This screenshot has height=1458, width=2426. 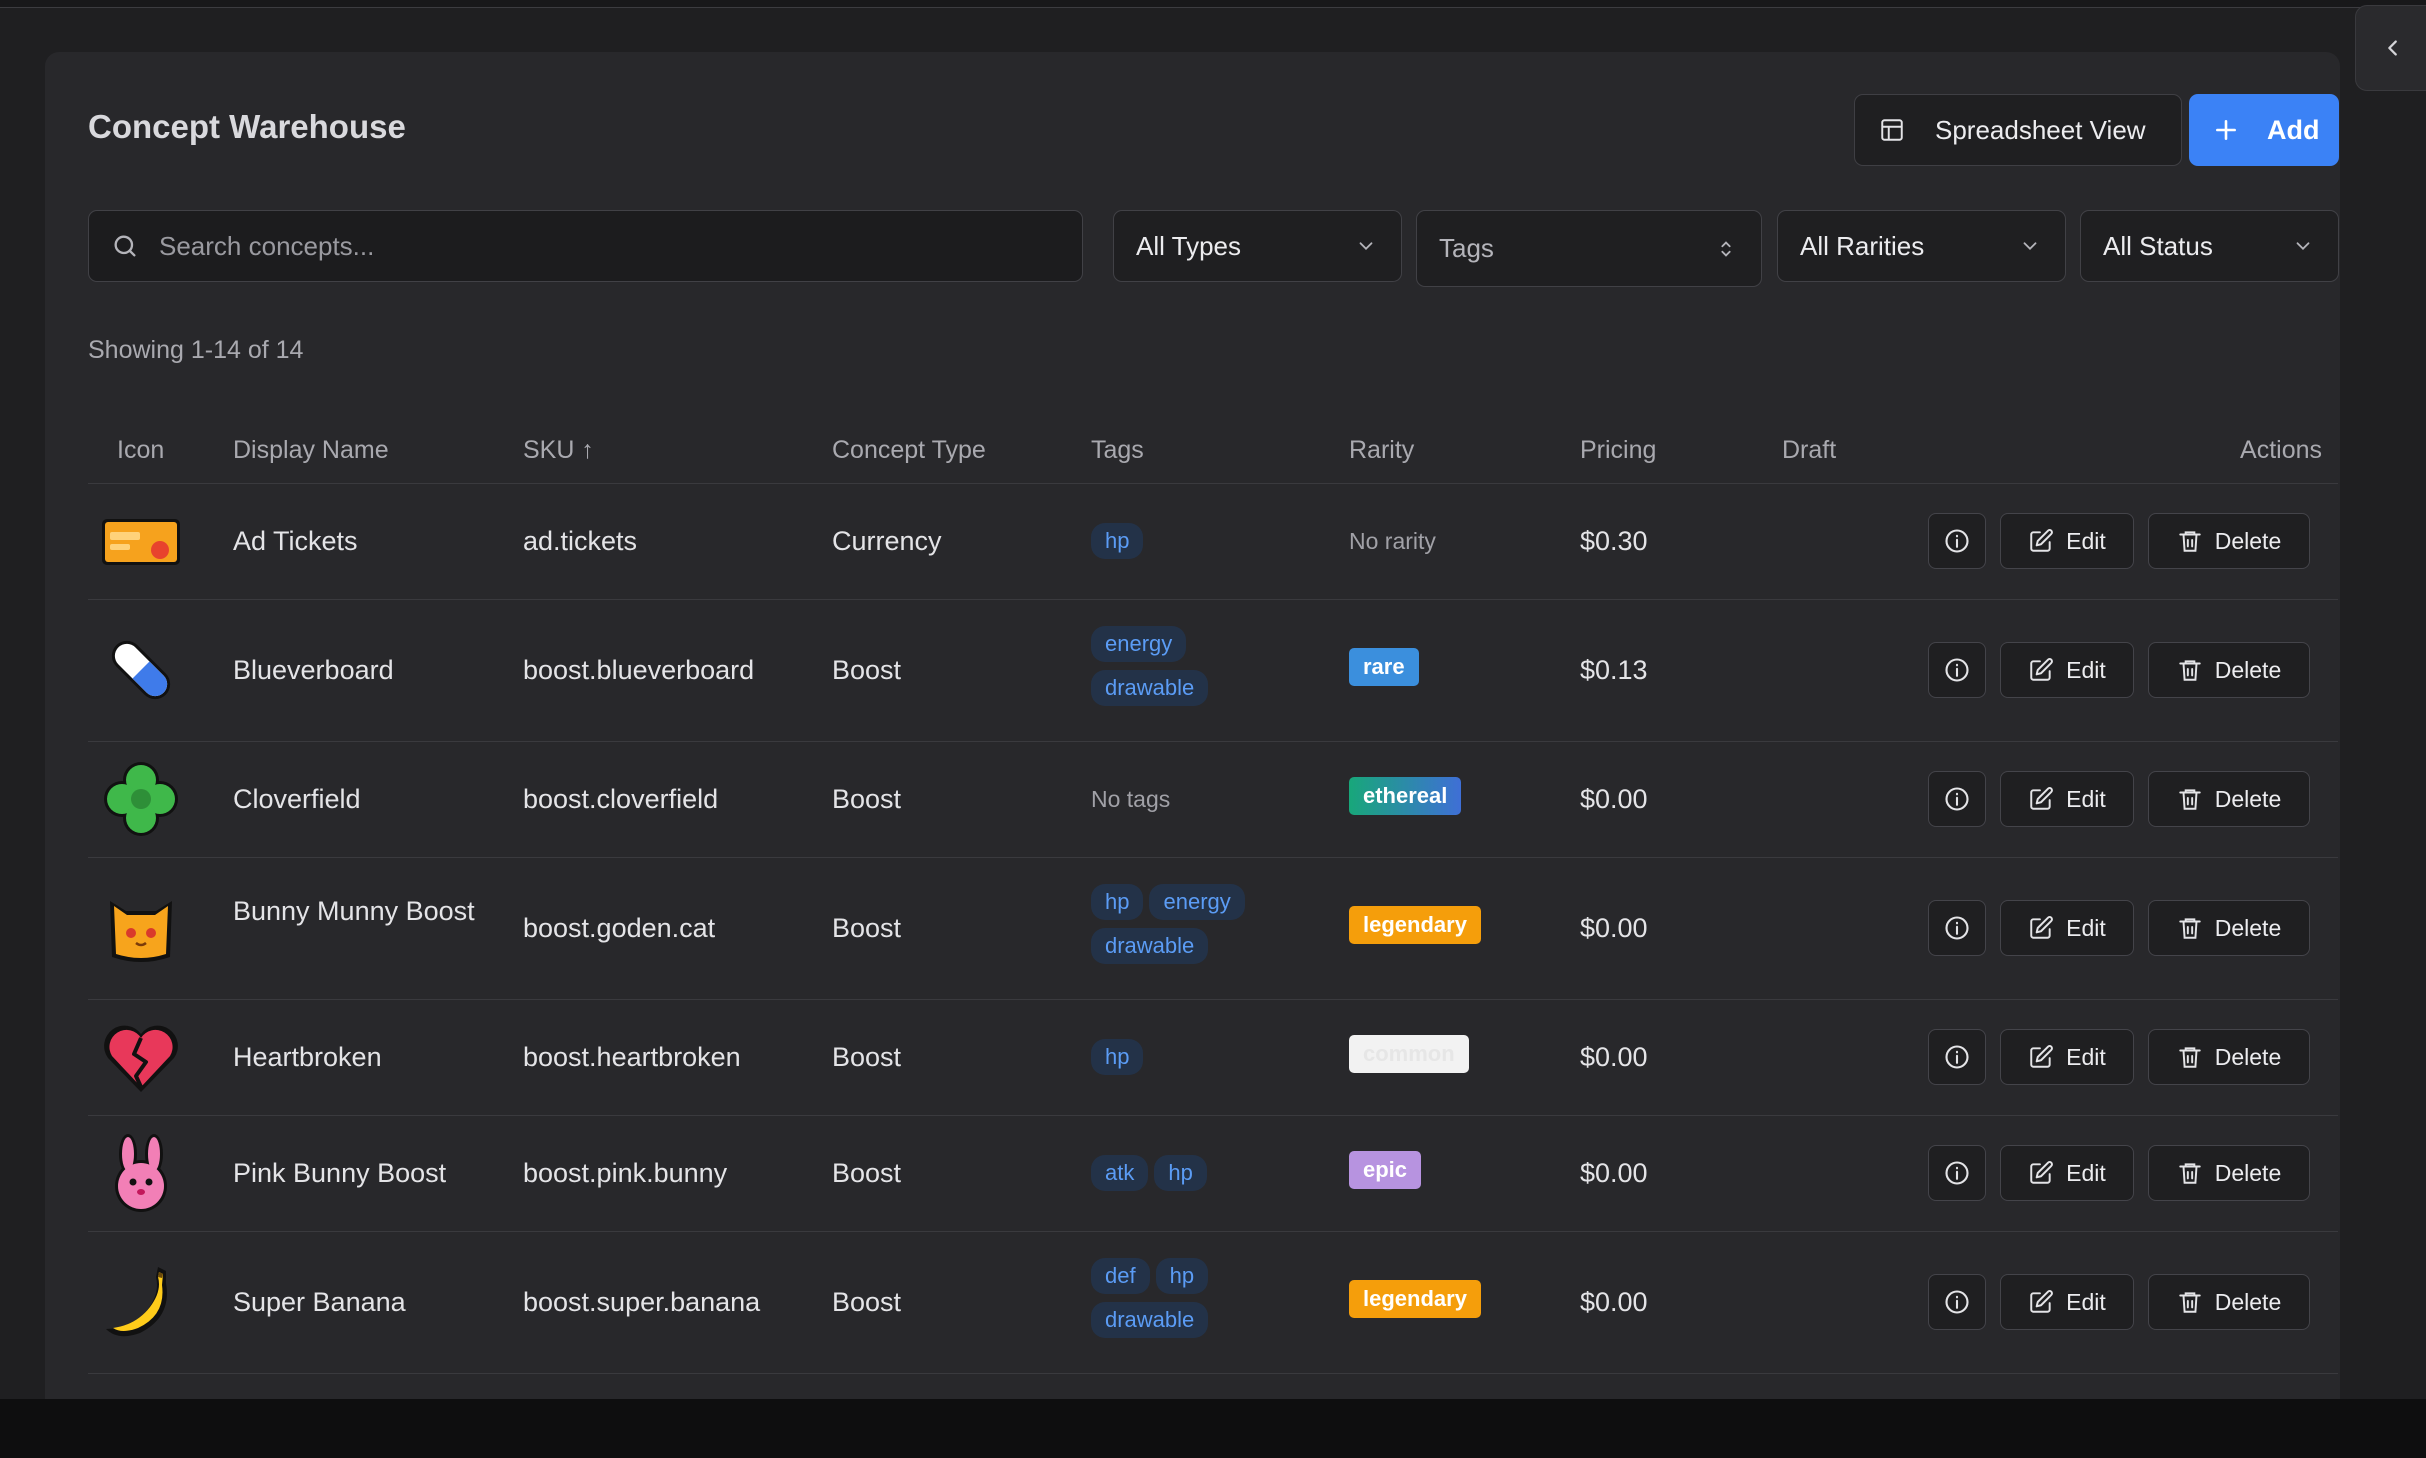 What do you see at coordinates (887, 541) in the screenshot?
I see `concept-type: Currency` at bounding box center [887, 541].